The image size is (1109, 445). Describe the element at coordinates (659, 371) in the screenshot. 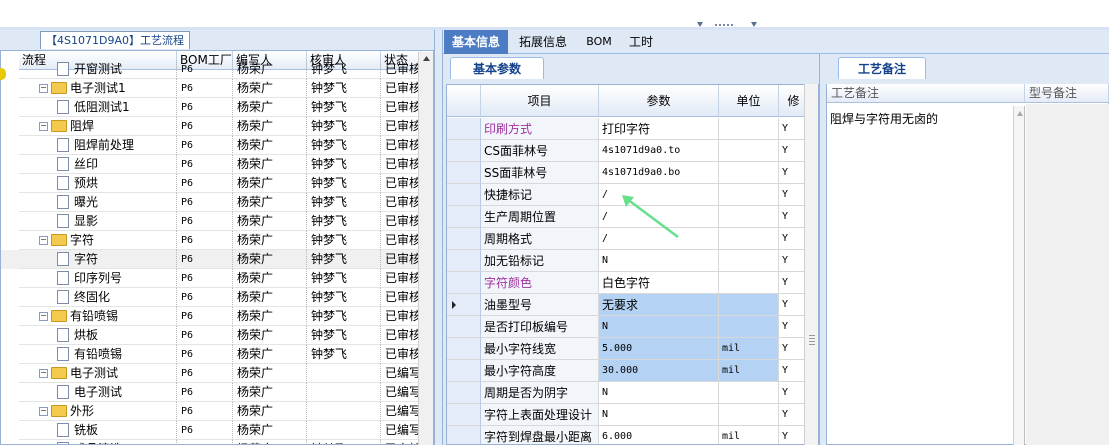

I see `params-cell-value: 30.000` at that location.